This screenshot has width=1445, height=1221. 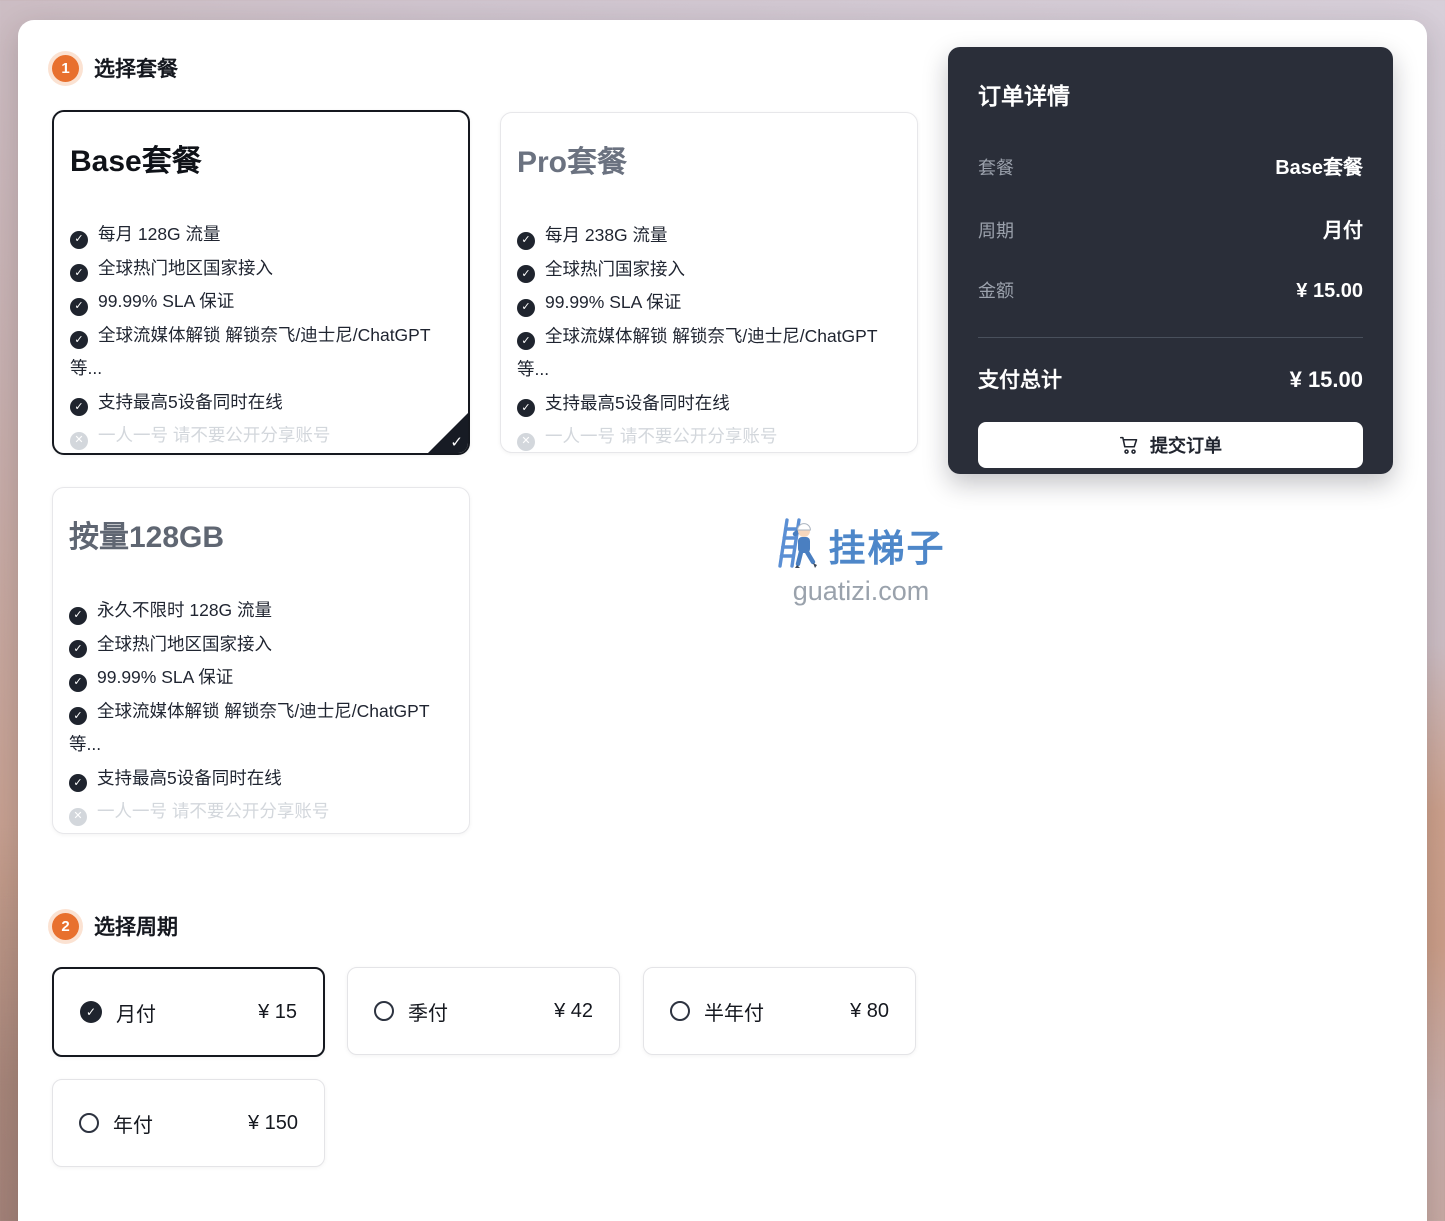 I want to click on period-option-yearly: 年付 ¥ 150, so click(x=188, y=1123).